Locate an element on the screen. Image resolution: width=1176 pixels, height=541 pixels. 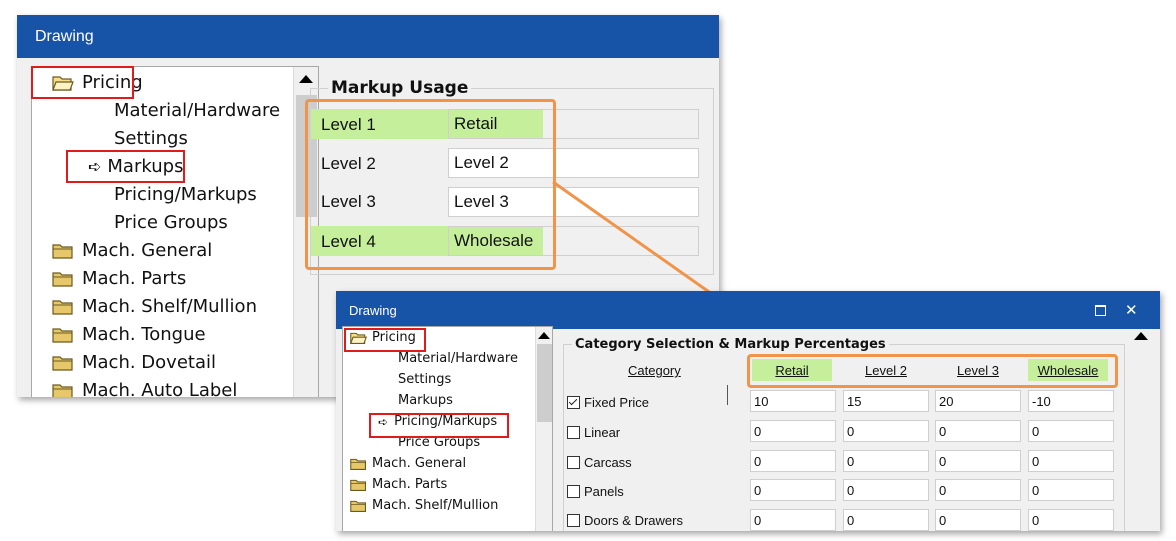
fixed-price-level-3-field: 20 is located at coordinates (978, 401).